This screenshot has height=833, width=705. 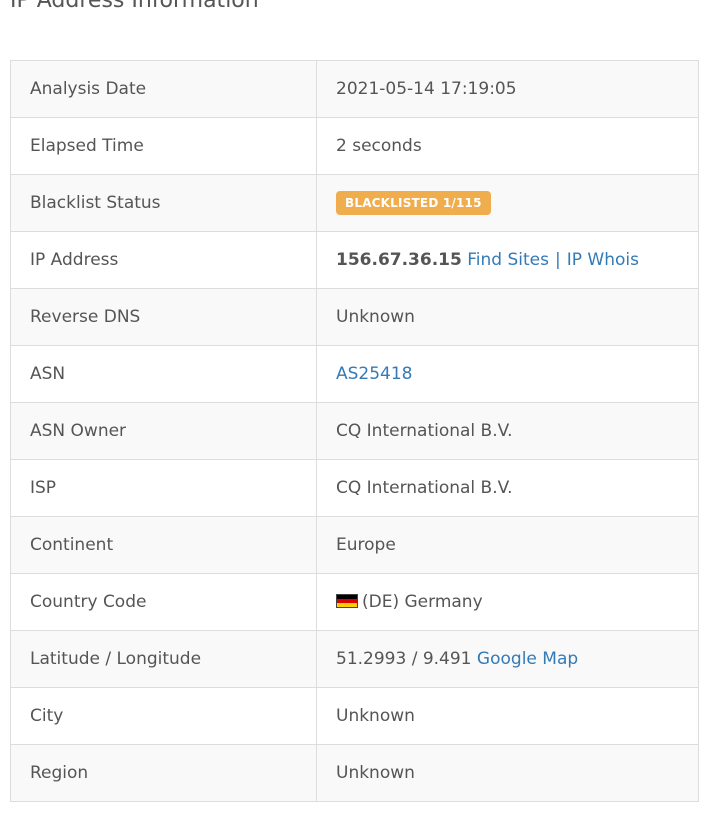 I want to click on row-city: City Unknown, so click(x=354, y=716).